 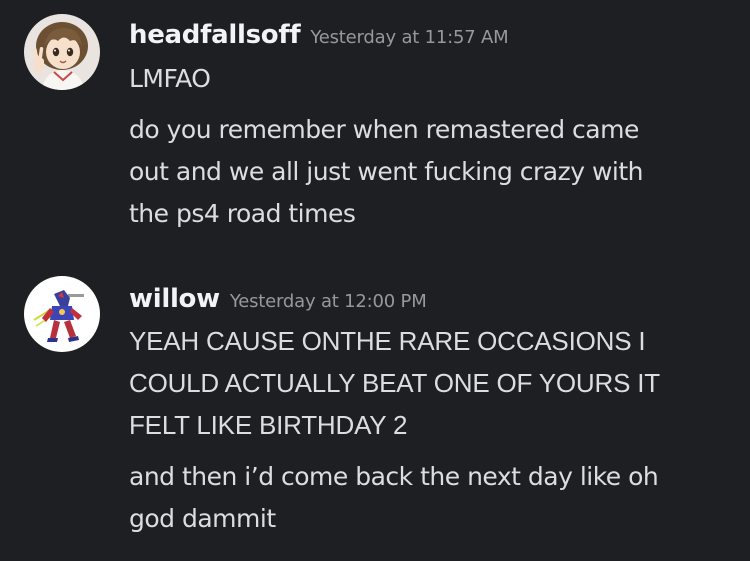 I want to click on anime-girl-peace-sign-avatar-icon, so click(x=62, y=52).